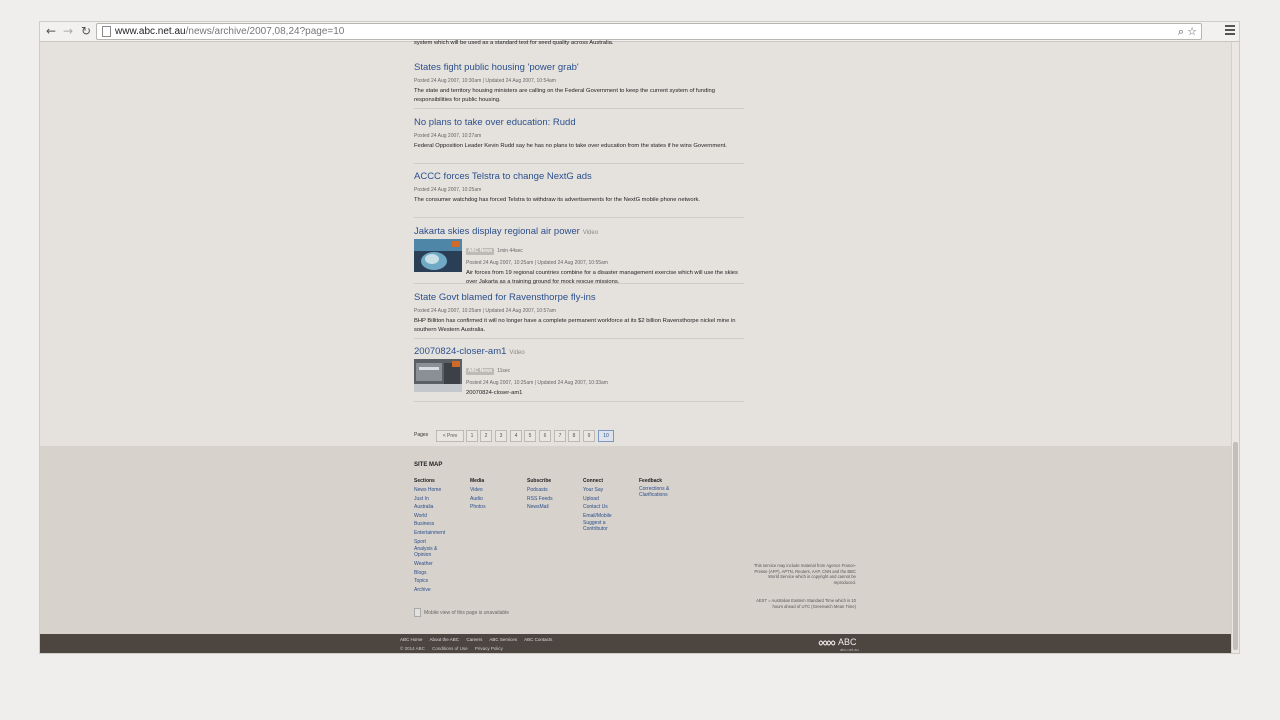  Describe the element at coordinates (460, 351) in the screenshot. I see `story-title-link: 20070824-closer-am1` at that location.